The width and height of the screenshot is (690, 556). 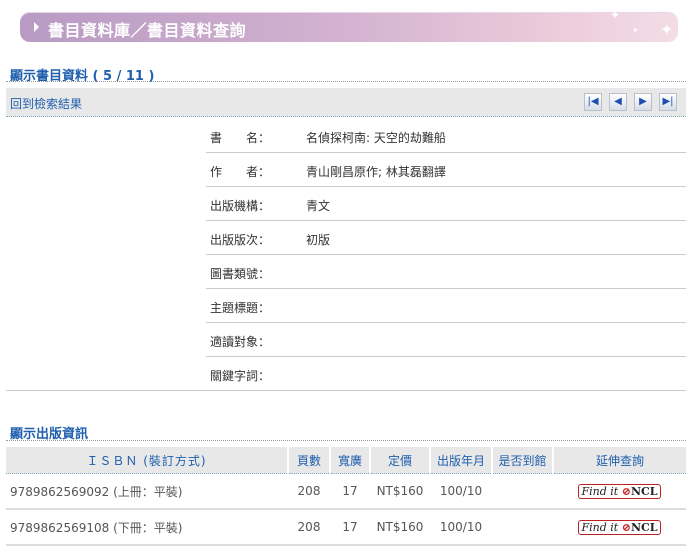 I want to click on header-isbn: ＩＳＢＮ (裝訂方式), so click(x=147, y=460).